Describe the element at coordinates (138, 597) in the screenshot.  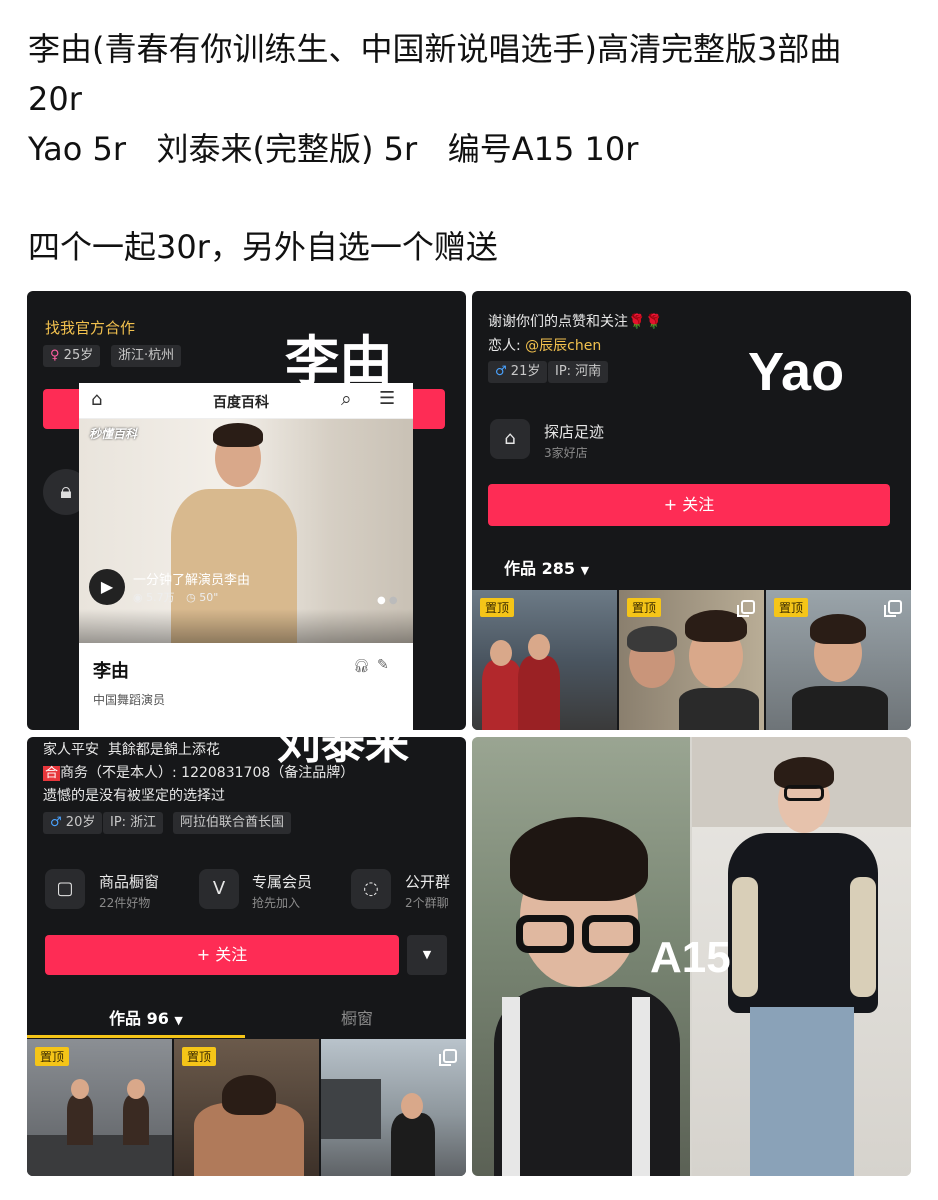
I see `eye-icon: ◉` at that location.